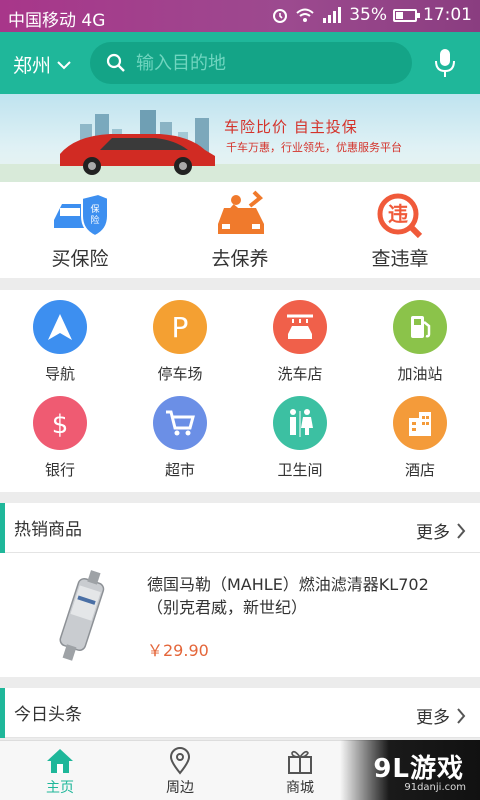 The image size is (480, 800). What do you see at coordinates (60, 788) in the screenshot?
I see `tab-home-label: 主页` at bounding box center [60, 788].